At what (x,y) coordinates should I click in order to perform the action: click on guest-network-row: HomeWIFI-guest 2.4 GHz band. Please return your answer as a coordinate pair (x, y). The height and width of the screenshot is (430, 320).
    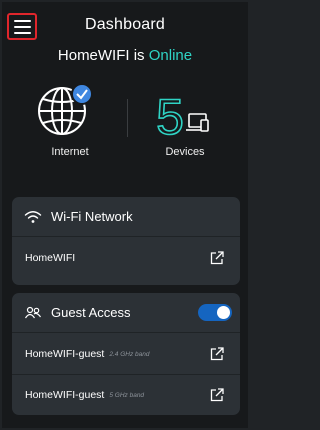
    Looking at the image, I should click on (126, 354).